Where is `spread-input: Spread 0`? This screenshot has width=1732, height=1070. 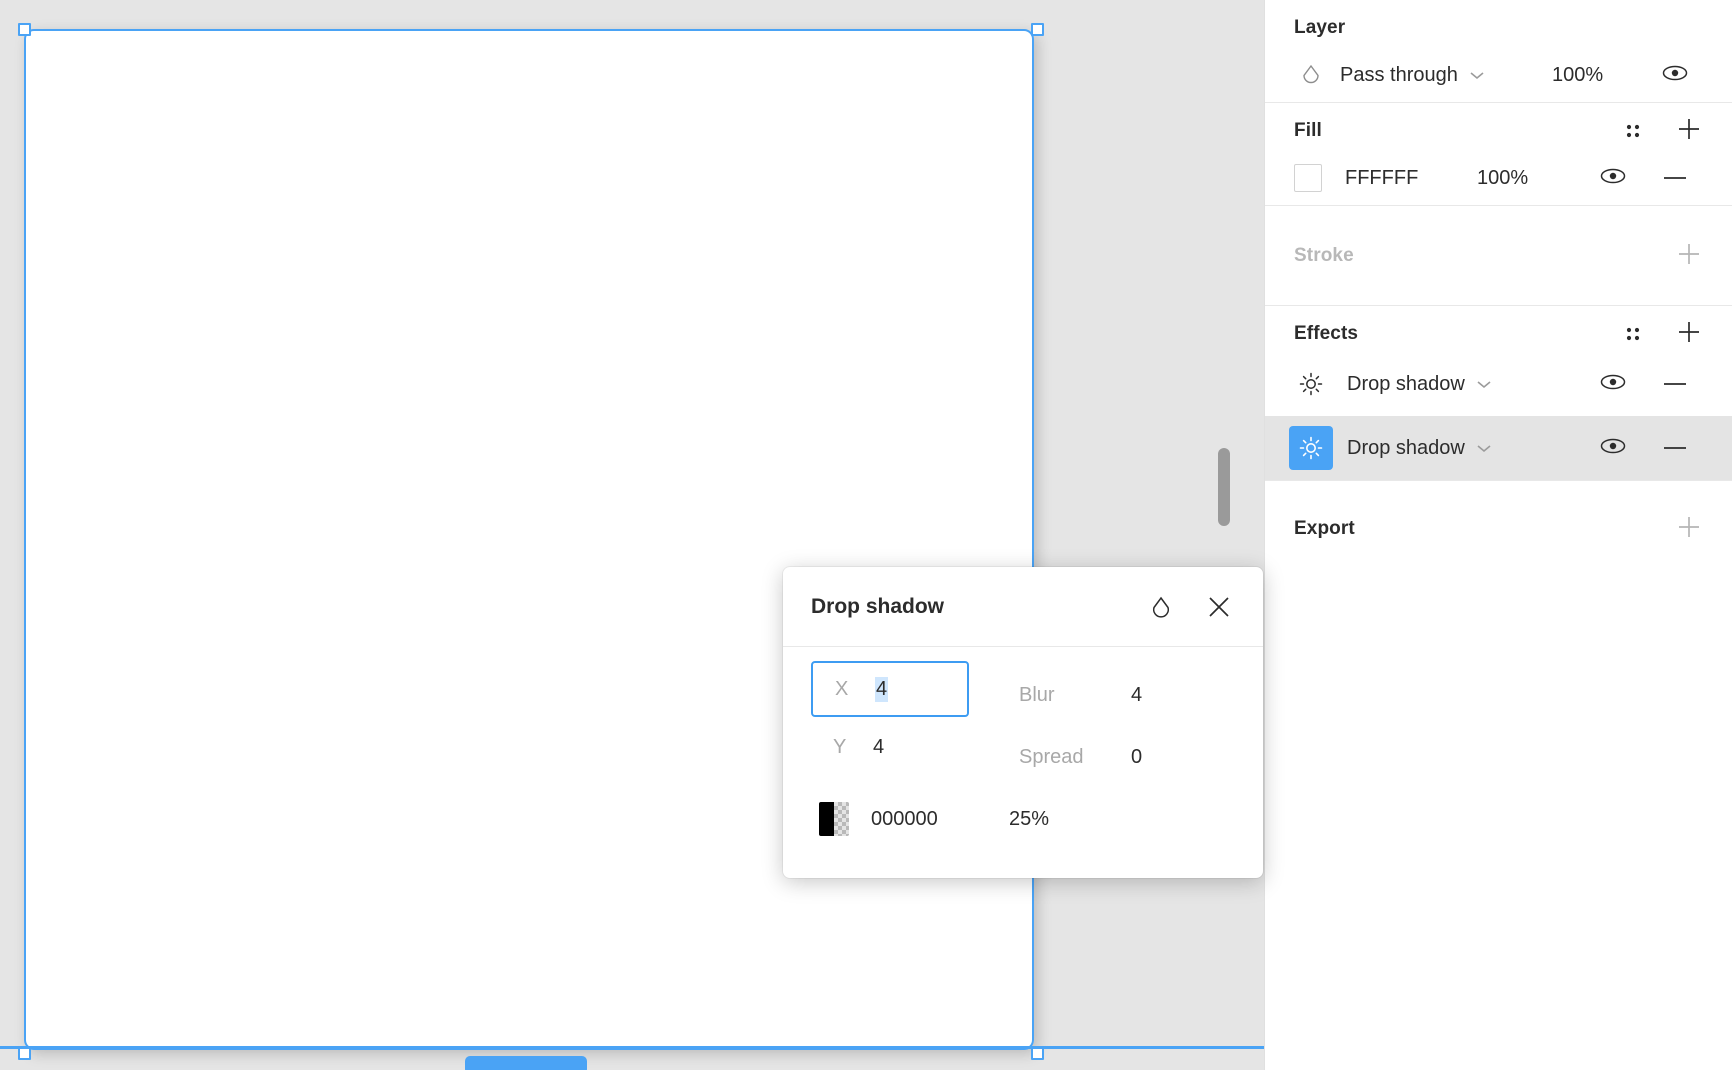
spread-input: Spread 0 is located at coordinates (1072, 757).